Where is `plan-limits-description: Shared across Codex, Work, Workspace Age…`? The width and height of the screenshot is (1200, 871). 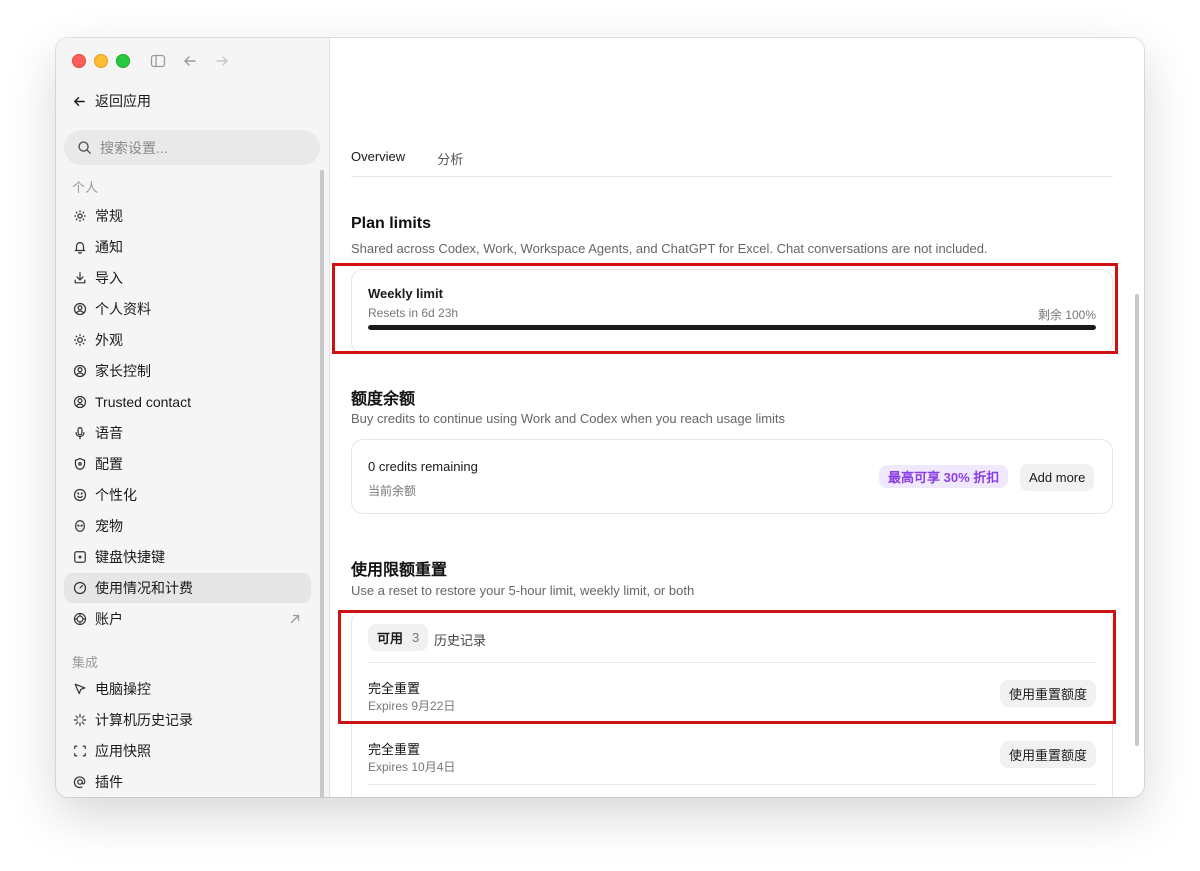
plan-limits-description: Shared across Codex, Work, Workspace Age… is located at coordinates (669, 248).